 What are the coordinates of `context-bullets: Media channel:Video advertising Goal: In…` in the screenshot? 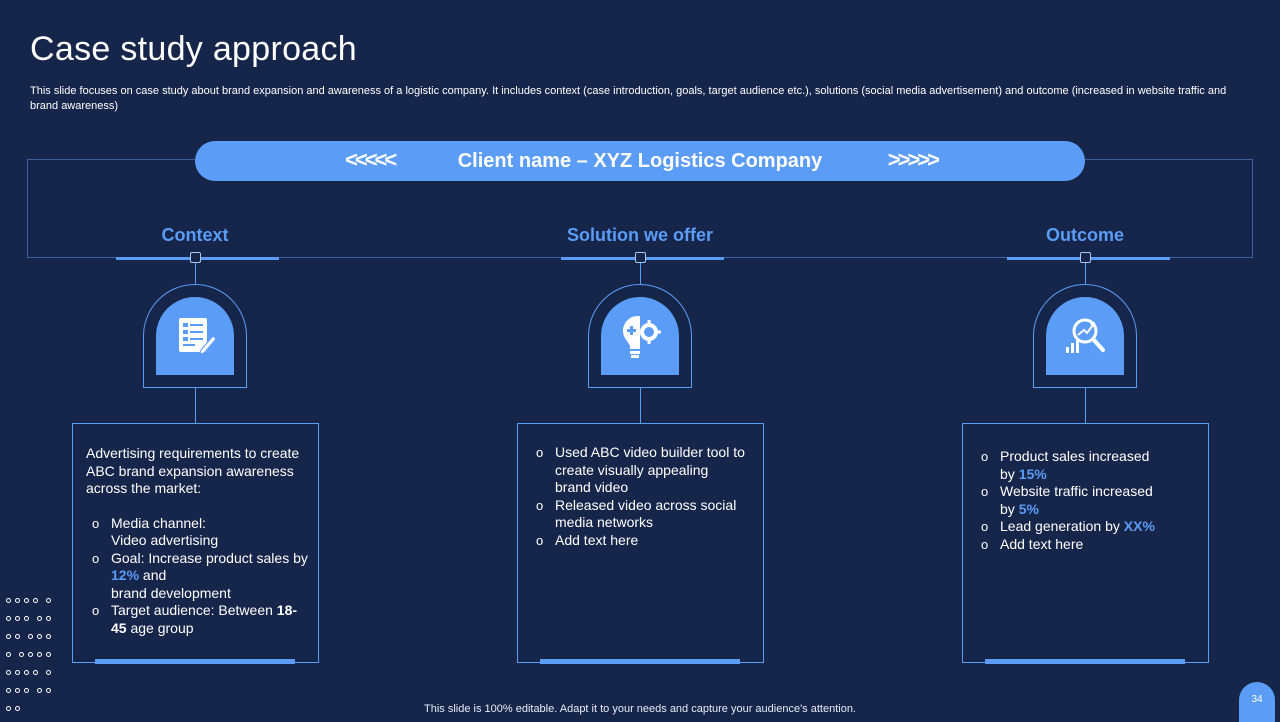 It's located at (197, 576).